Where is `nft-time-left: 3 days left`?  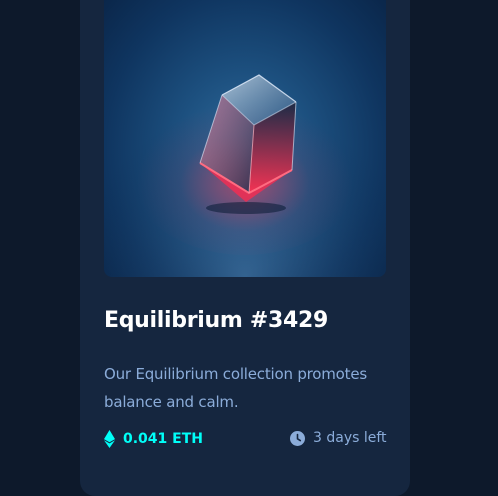 nft-time-left: 3 days left is located at coordinates (338, 438).